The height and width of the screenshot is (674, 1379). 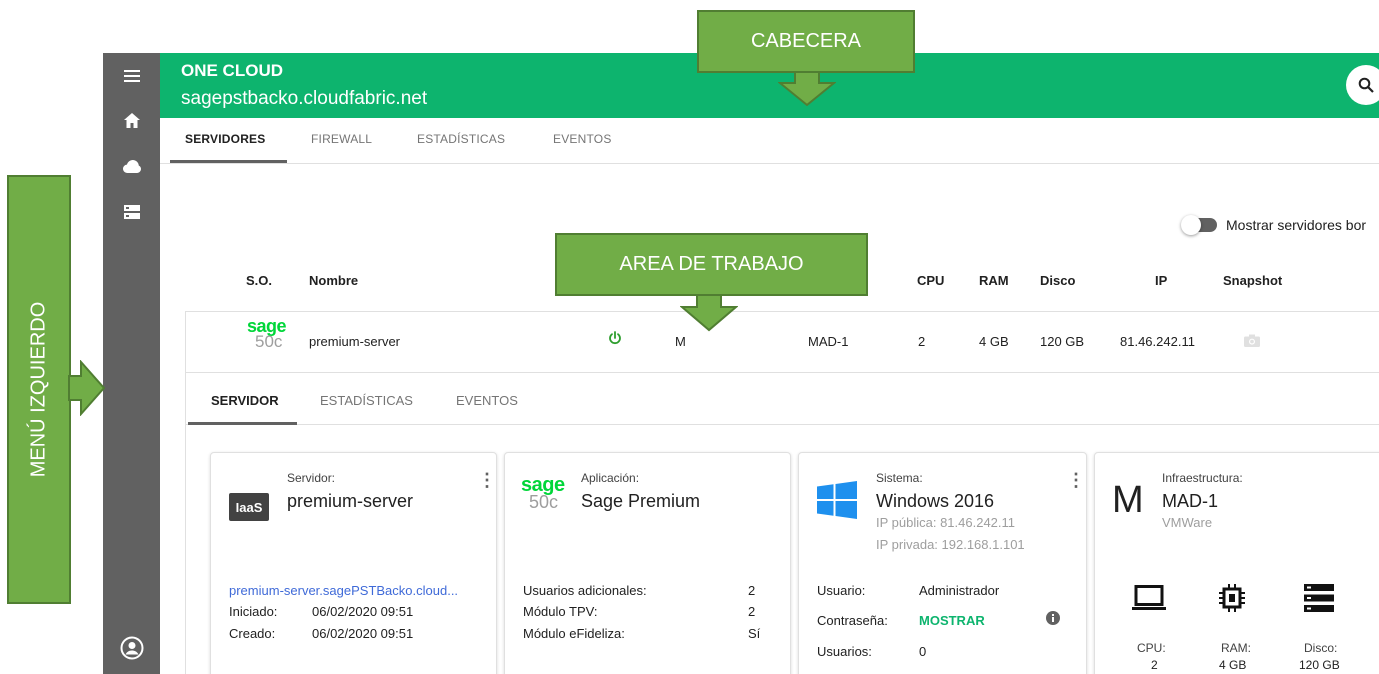 I want to click on app-row-label: Usuarios adicionales:, so click(x=585, y=590).